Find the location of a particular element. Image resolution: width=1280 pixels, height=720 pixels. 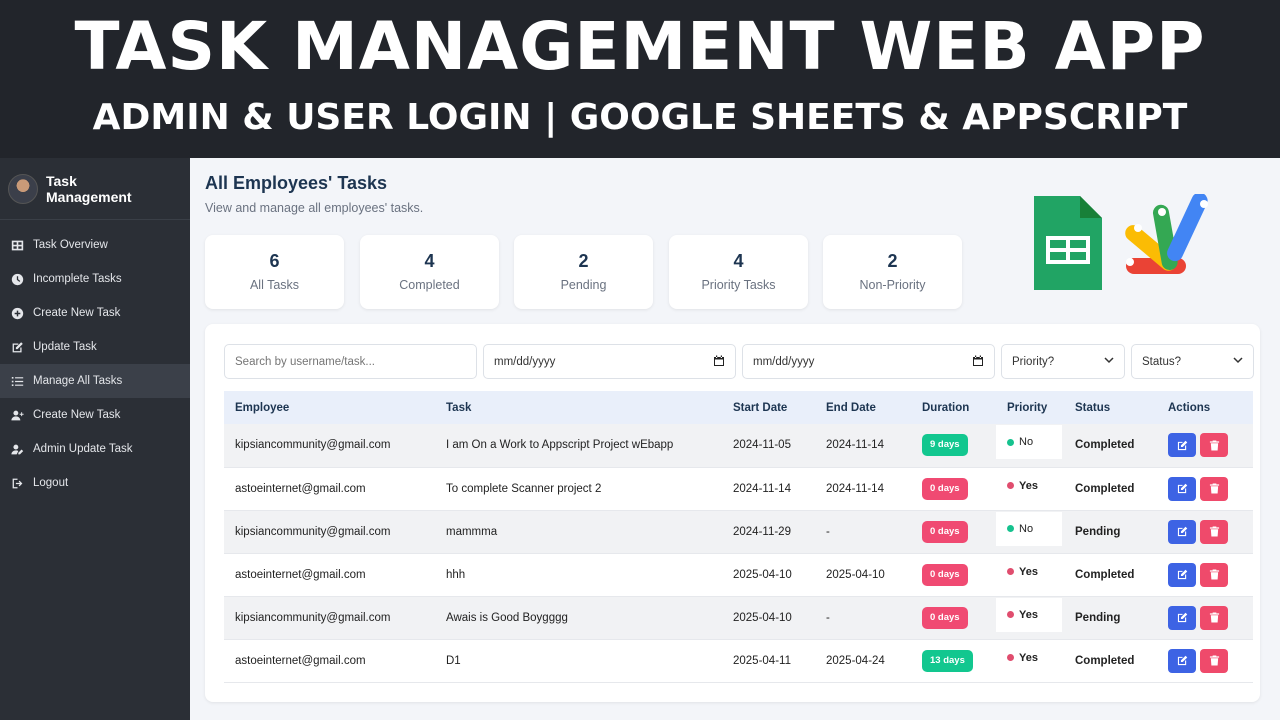

chevron-down-icon is located at coordinates (1238, 361).